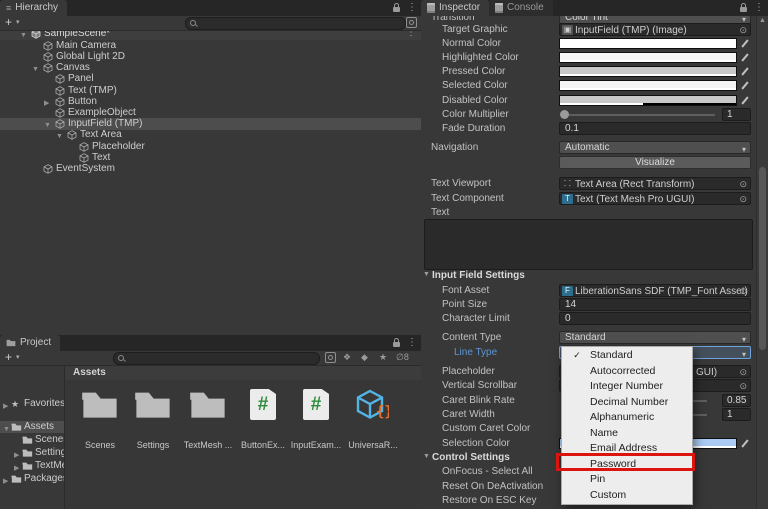  I want to click on add-object-button: +, so click(8, 22).